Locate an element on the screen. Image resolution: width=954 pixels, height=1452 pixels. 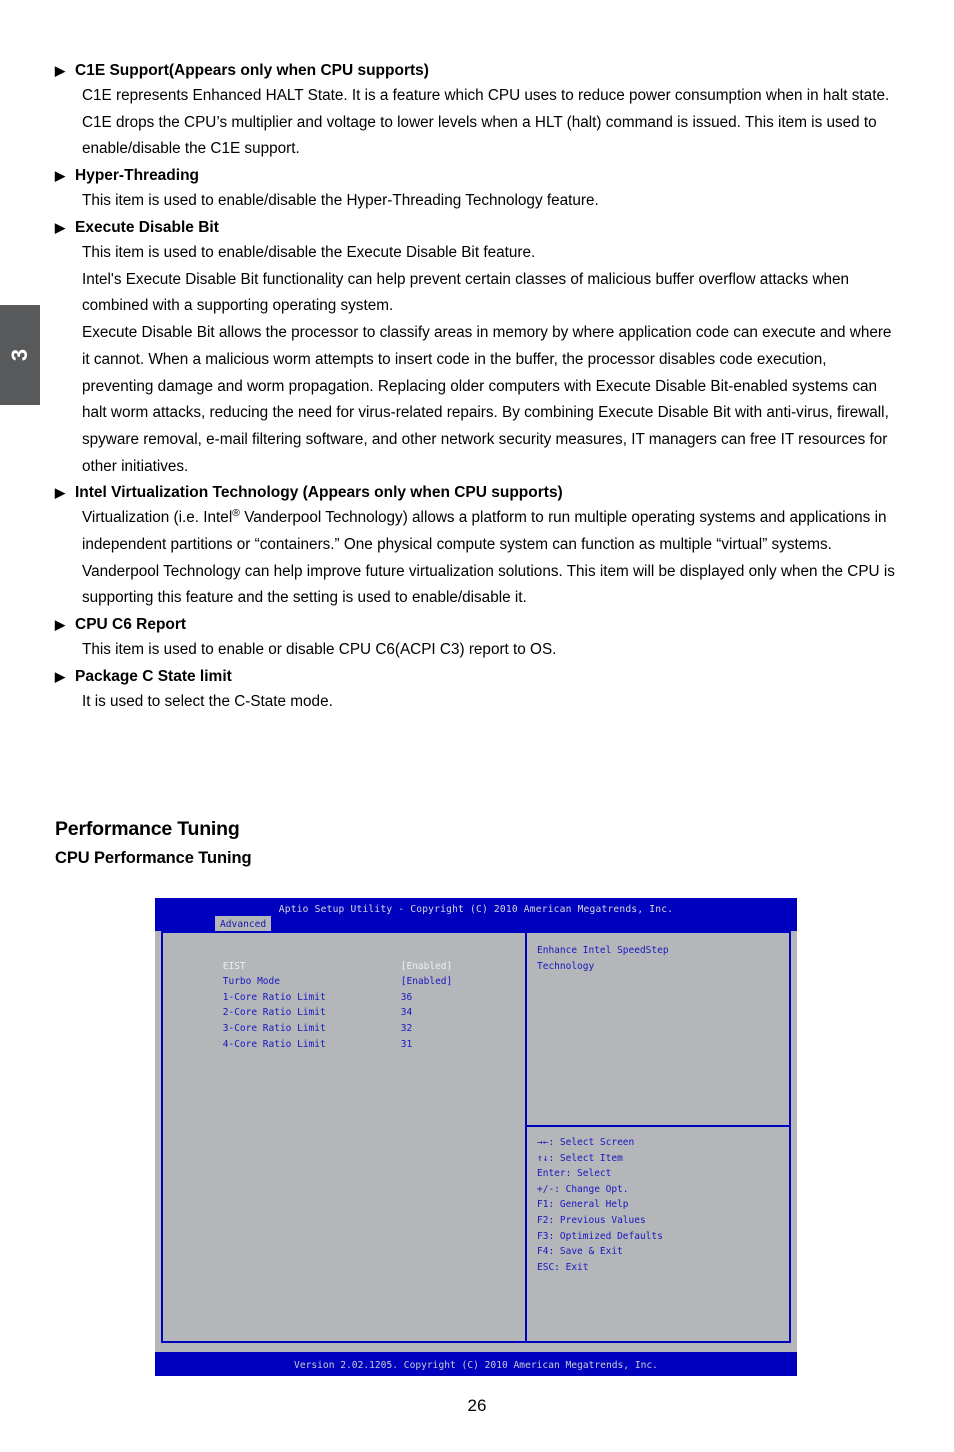
subsection-heading-cpu-performance-tuning: CPU Performance Tuning is located at coordinates (153, 858).